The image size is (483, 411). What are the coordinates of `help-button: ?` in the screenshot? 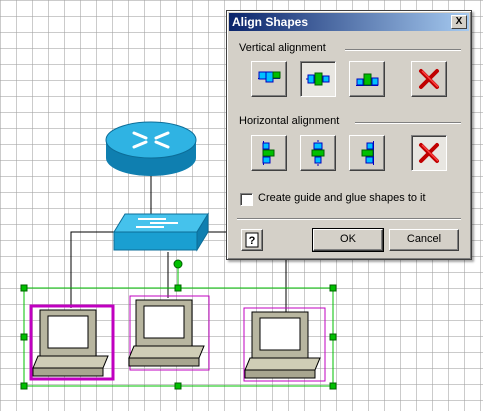 It's located at (252, 240).